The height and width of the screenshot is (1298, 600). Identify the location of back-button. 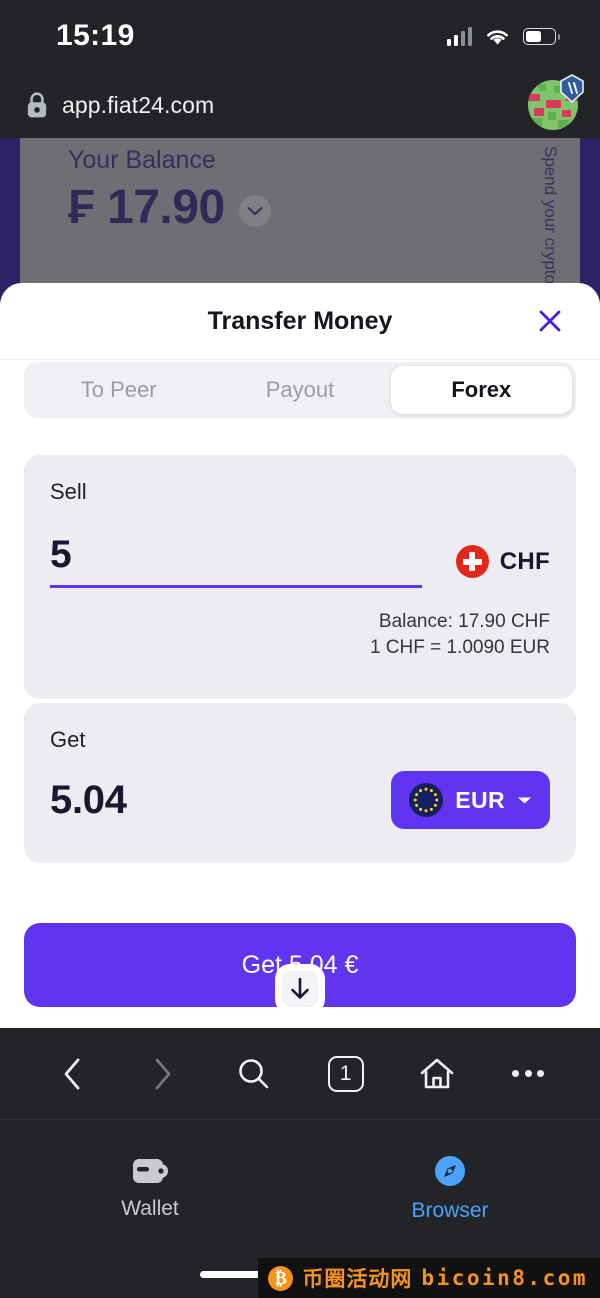
(72, 1074).